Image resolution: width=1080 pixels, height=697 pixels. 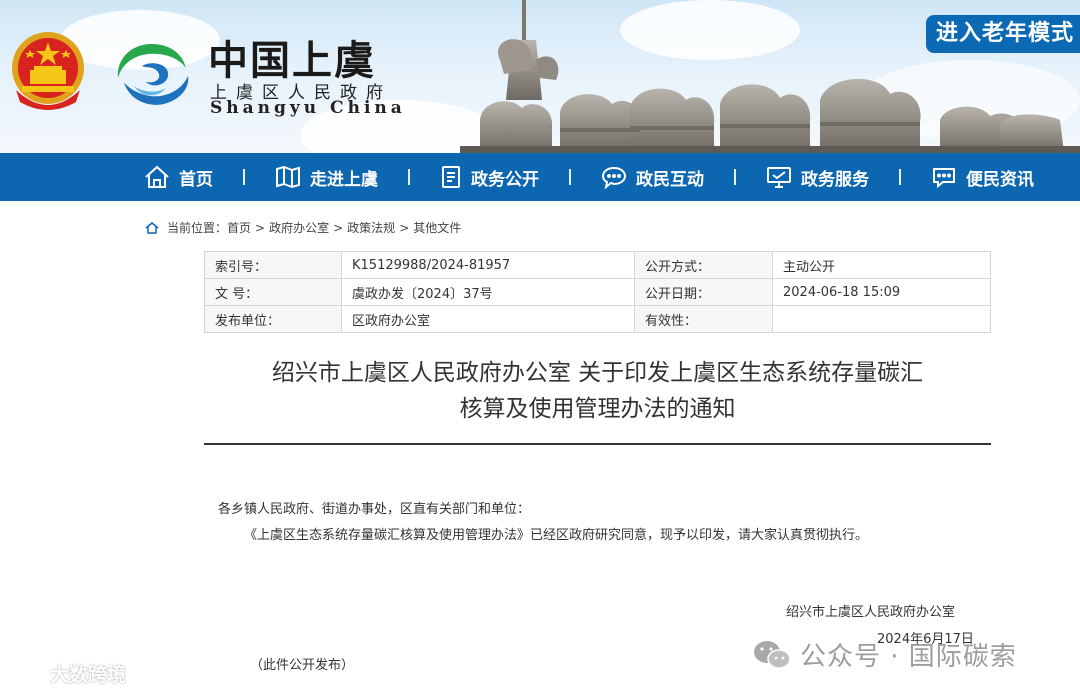 I want to click on chat-icon, so click(x=614, y=177).